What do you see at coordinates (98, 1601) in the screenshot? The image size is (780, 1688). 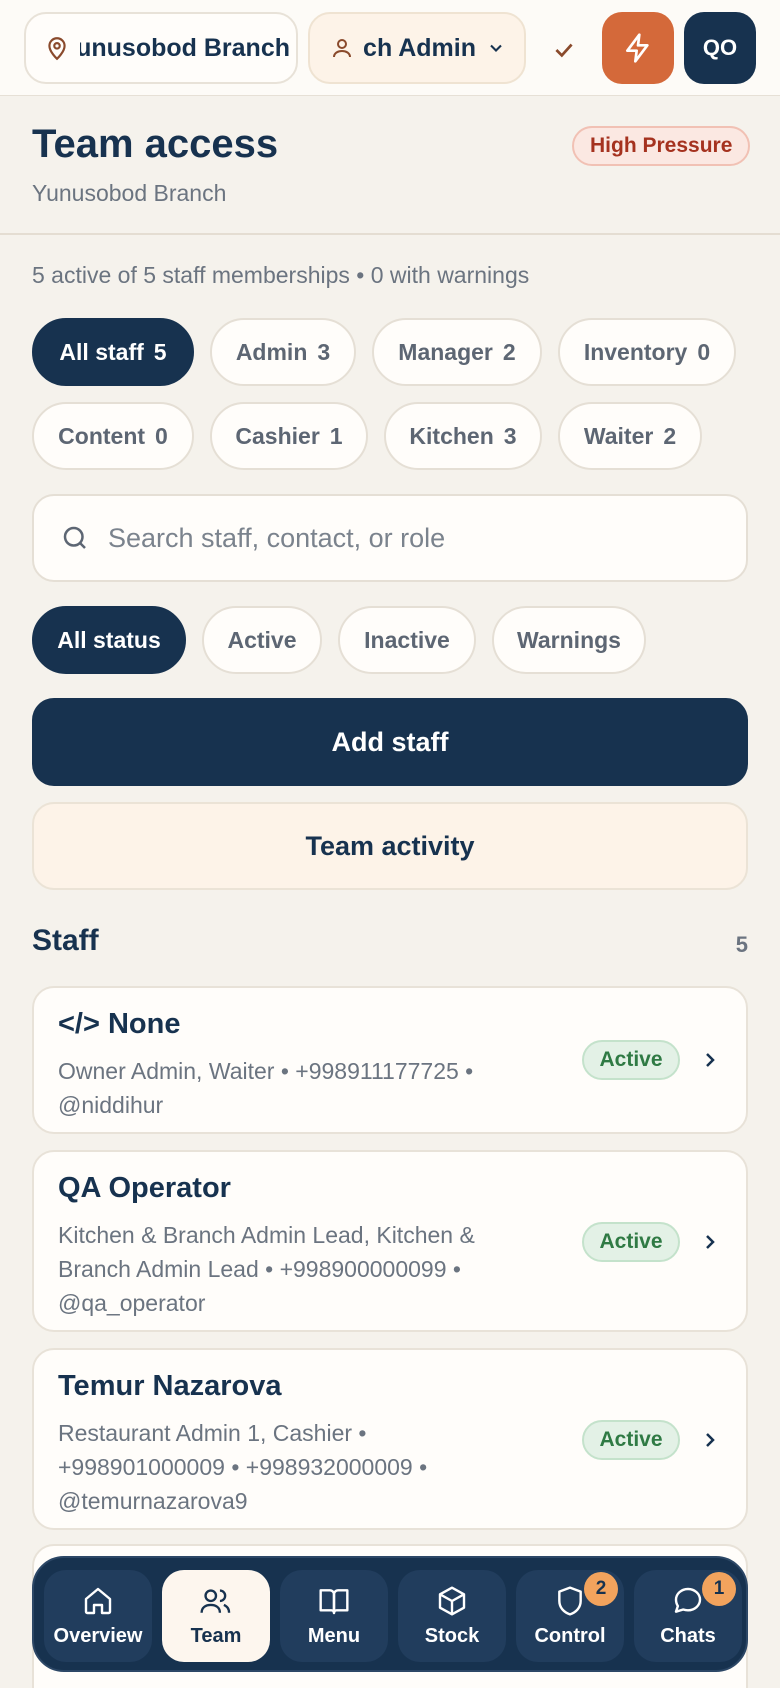 I see `home-icon` at bounding box center [98, 1601].